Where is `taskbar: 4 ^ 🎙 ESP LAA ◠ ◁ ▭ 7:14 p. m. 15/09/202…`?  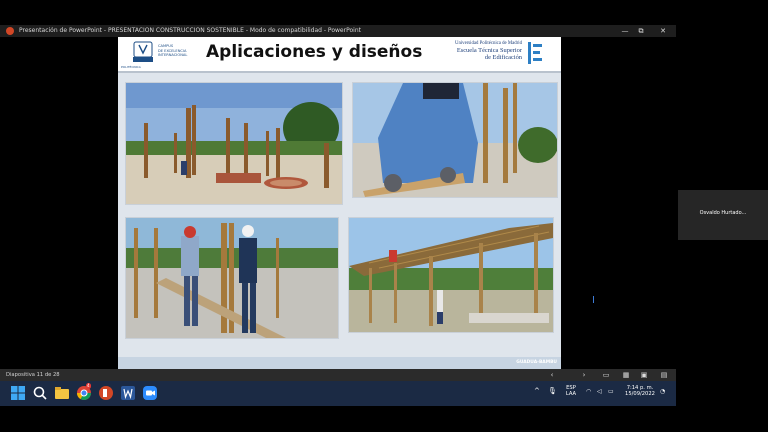 taskbar: 4 ^ 🎙 ESP LAA ◠ ◁ ▭ 7:14 p. m. 15/09/202… is located at coordinates (338, 393).